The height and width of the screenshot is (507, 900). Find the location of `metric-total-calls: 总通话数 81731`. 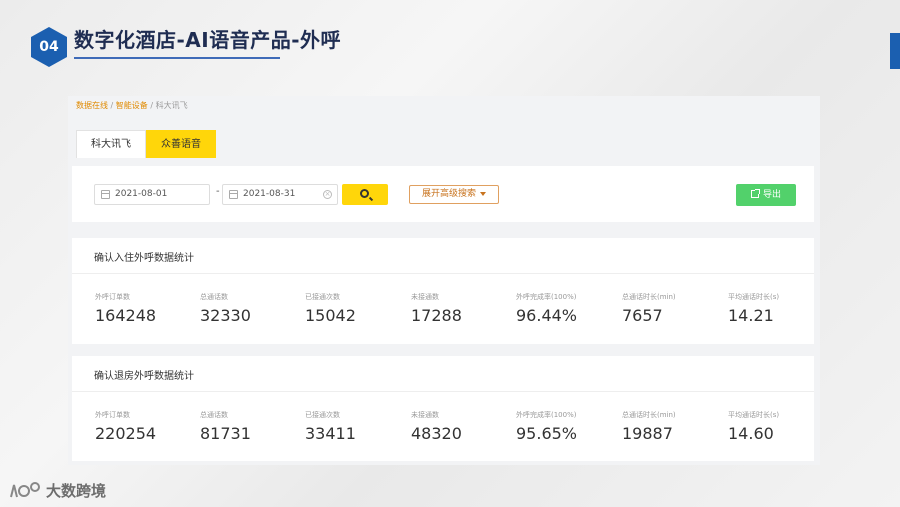

metric-total-calls: 总通话数 81731 is located at coordinates (225, 426).